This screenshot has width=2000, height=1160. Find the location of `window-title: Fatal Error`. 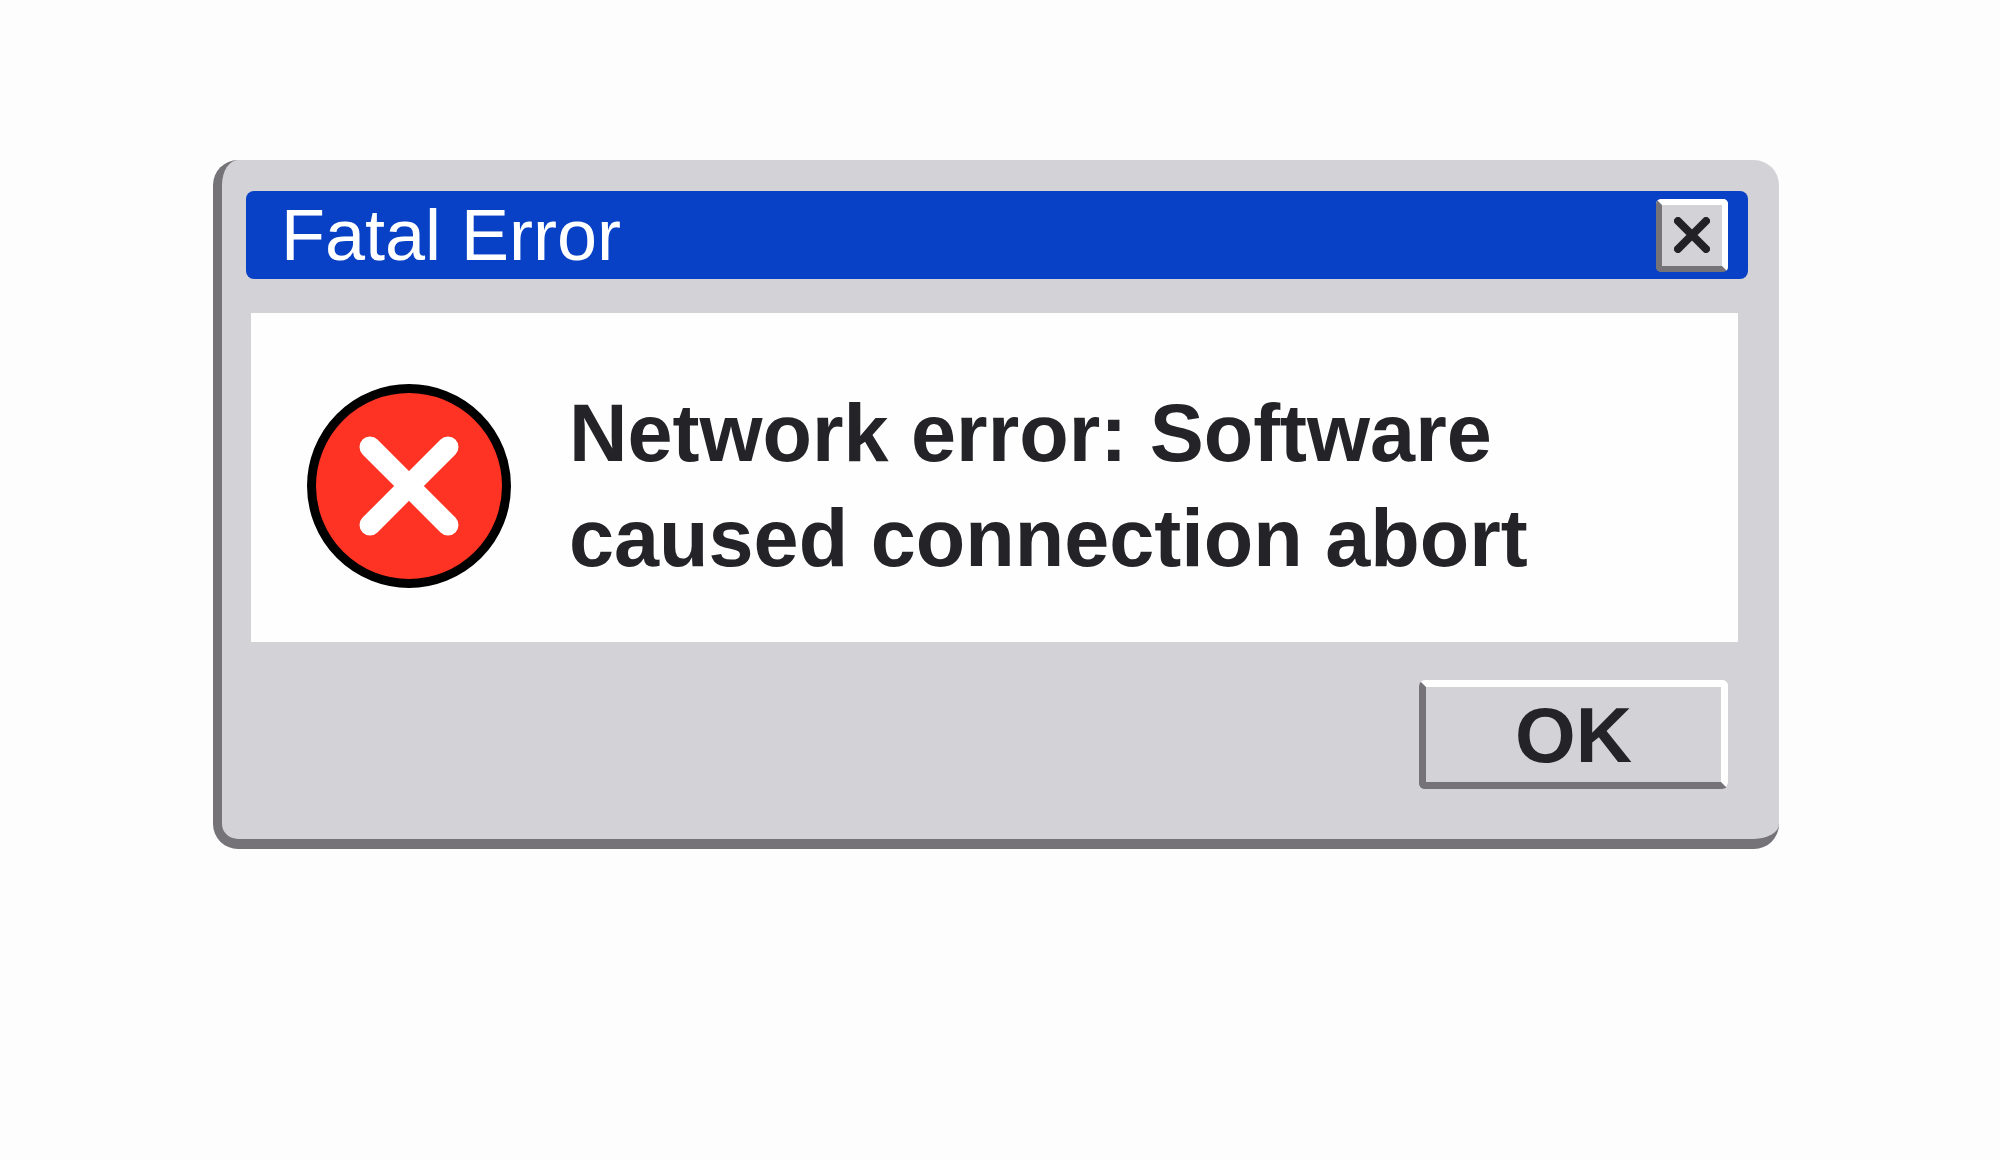

window-title: Fatal Error is located at coordinates (451, 235).